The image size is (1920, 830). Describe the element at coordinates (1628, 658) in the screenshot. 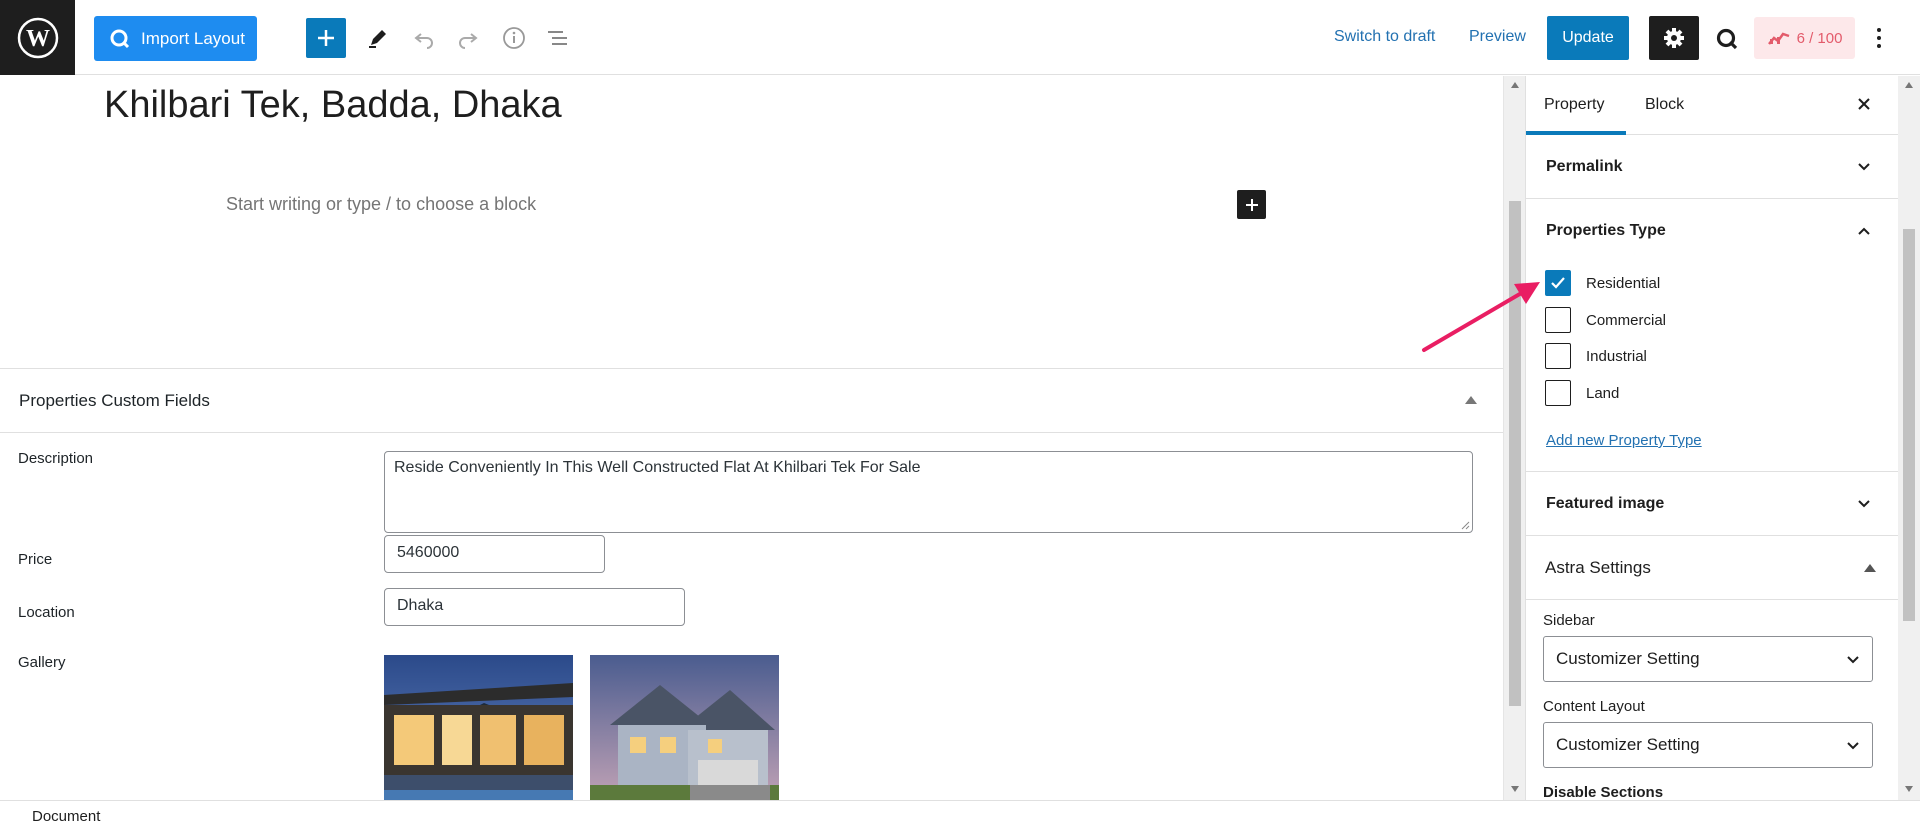

I see `sidebar-layout-value: Customizer Setting` at that location.